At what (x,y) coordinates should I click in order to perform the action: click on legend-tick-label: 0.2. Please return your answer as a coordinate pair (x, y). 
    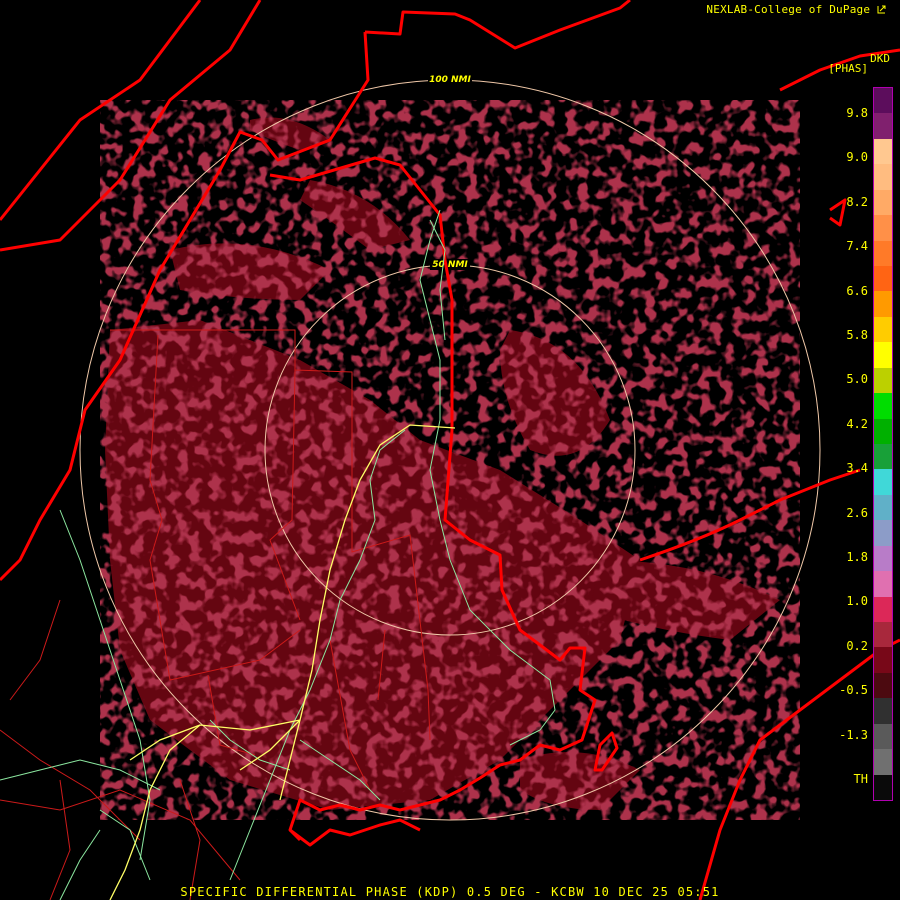
    Looking at the image, I should click on (857, 645).